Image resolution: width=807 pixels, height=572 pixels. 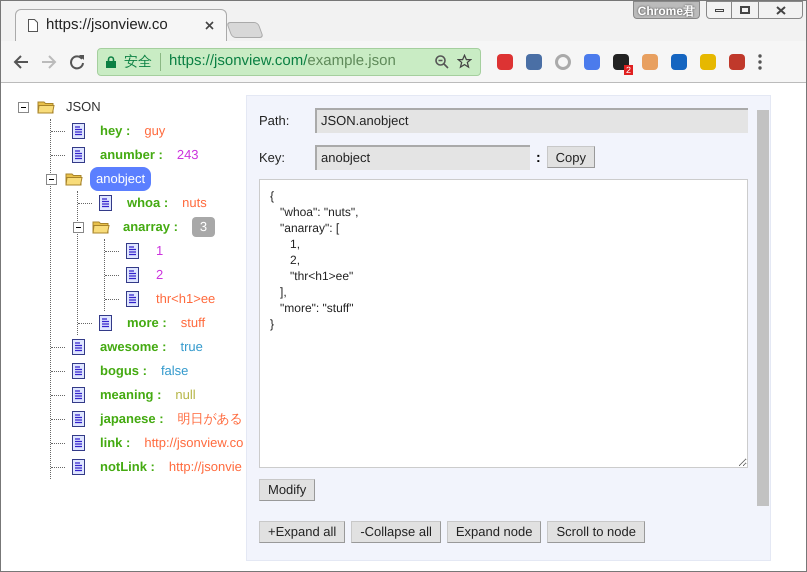 I want to click on copy-button: Copy, so click(x=571, y=157).